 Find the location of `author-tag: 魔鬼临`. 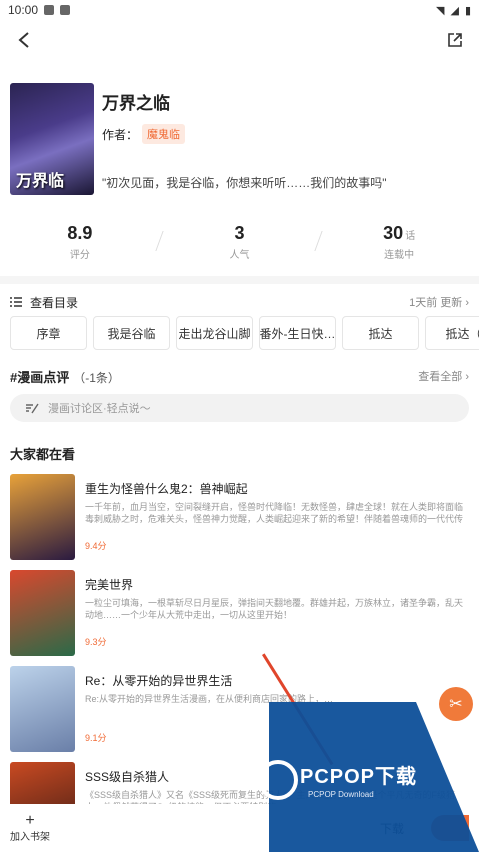

author-tag: 魔鬼临 is located at coordinates (164, 134).